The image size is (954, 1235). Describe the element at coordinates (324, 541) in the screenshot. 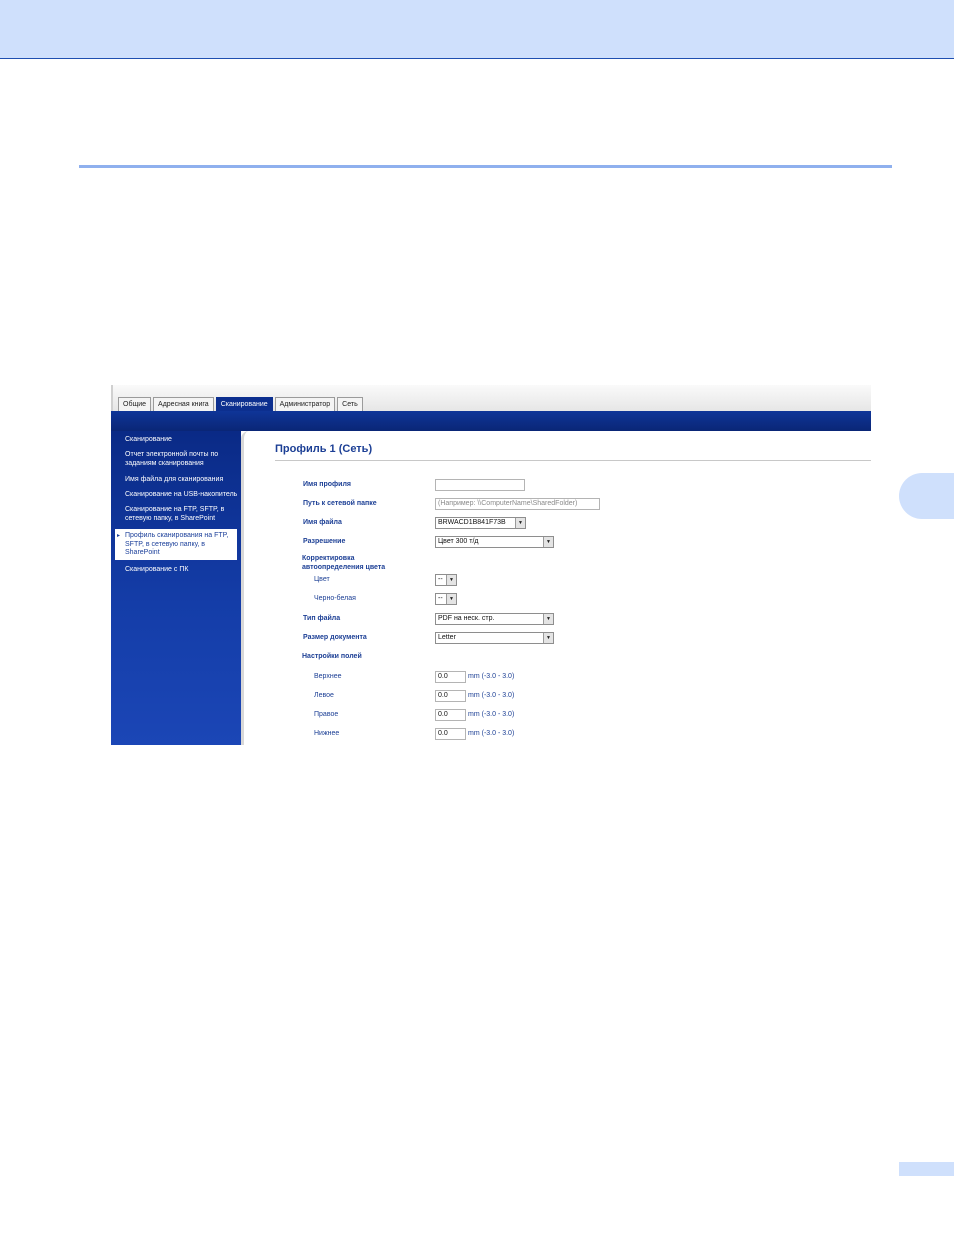

I see `resolution-label: Разрешение` at that location.